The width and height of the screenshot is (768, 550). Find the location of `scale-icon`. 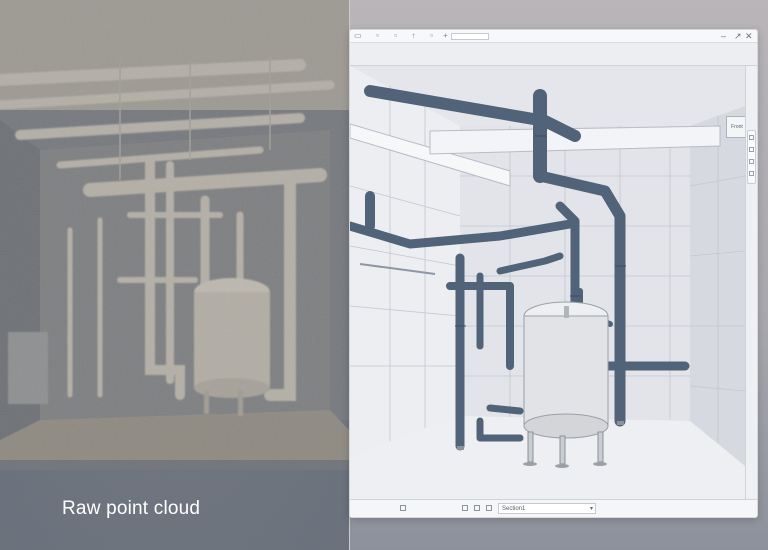

scale-icon is located at coordinates (403, 508).